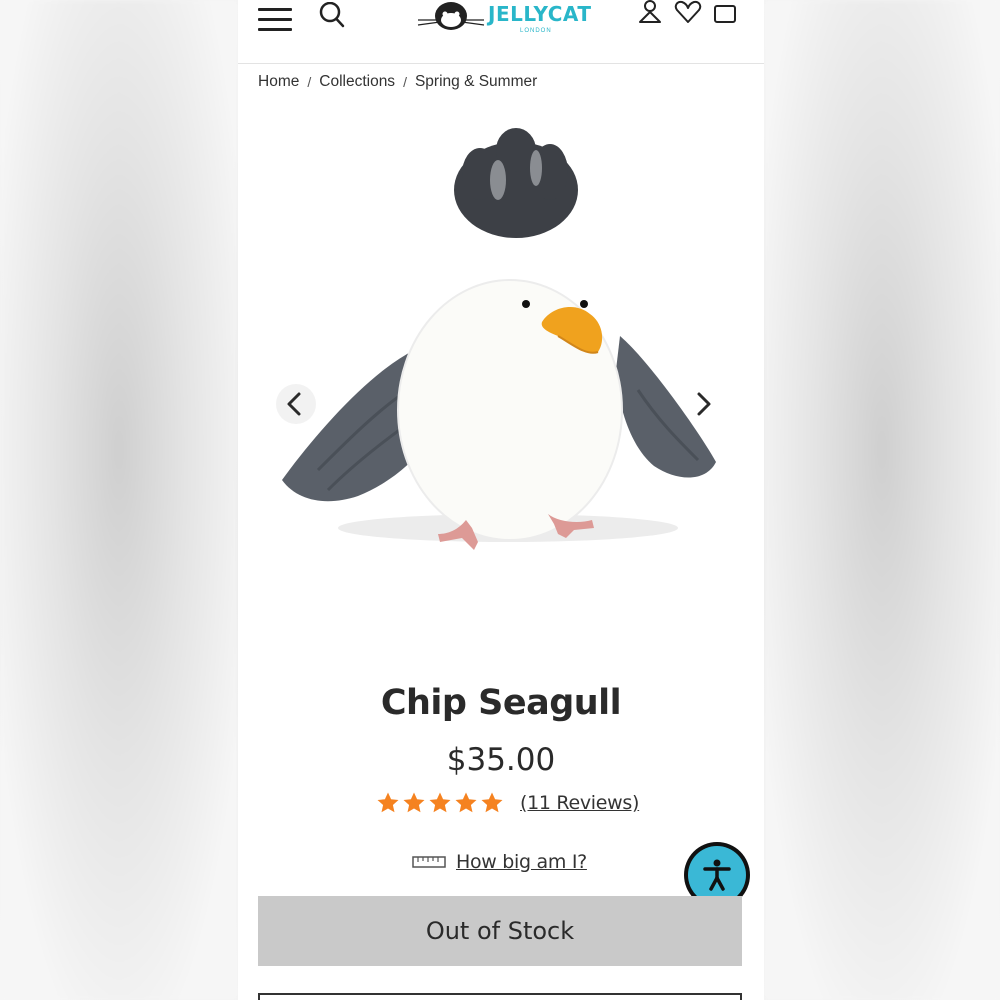  What do you see at coordinates (650, 13) in the screenshot?
I see `account-icon` at bounding box center [650, 13].